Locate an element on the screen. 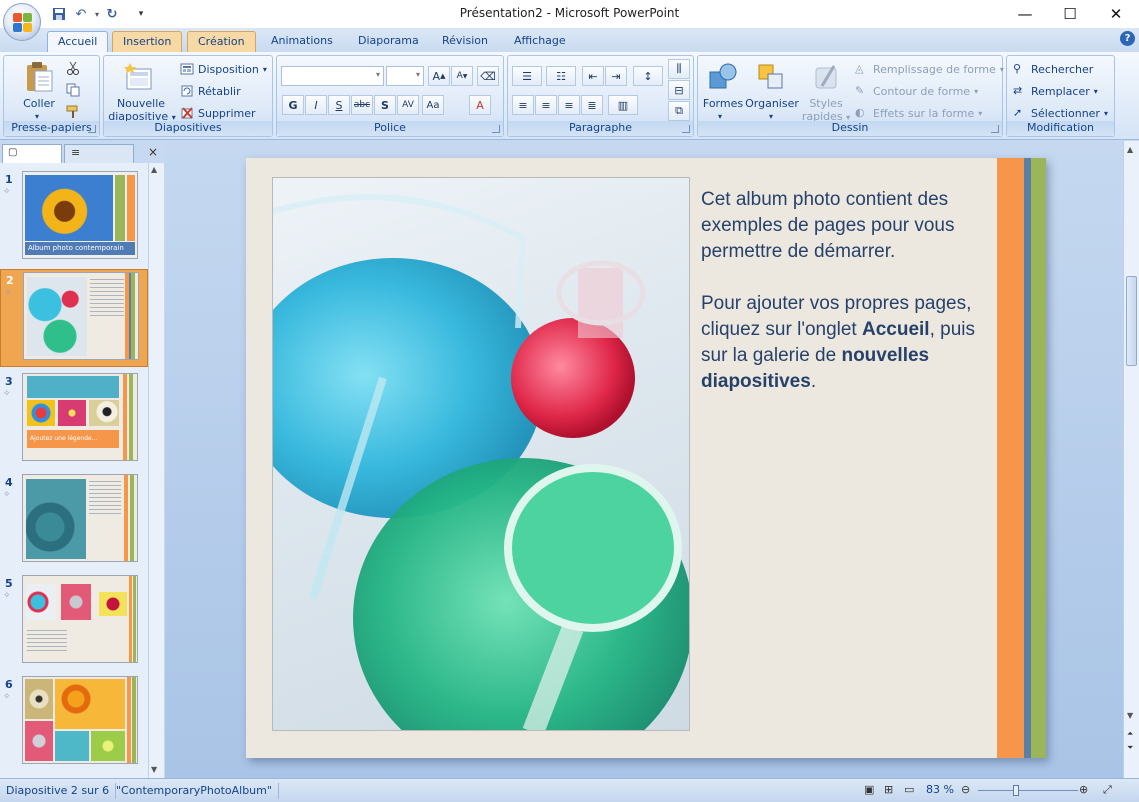  scroll-thumb is located at coordinates (1131, 321).